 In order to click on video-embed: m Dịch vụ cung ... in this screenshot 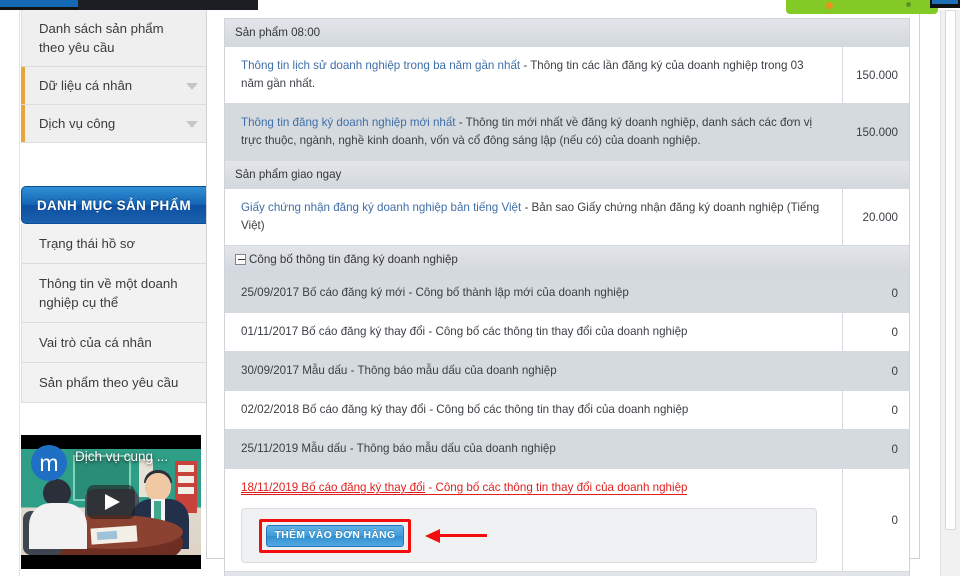, I will do `click(111, 502)`.